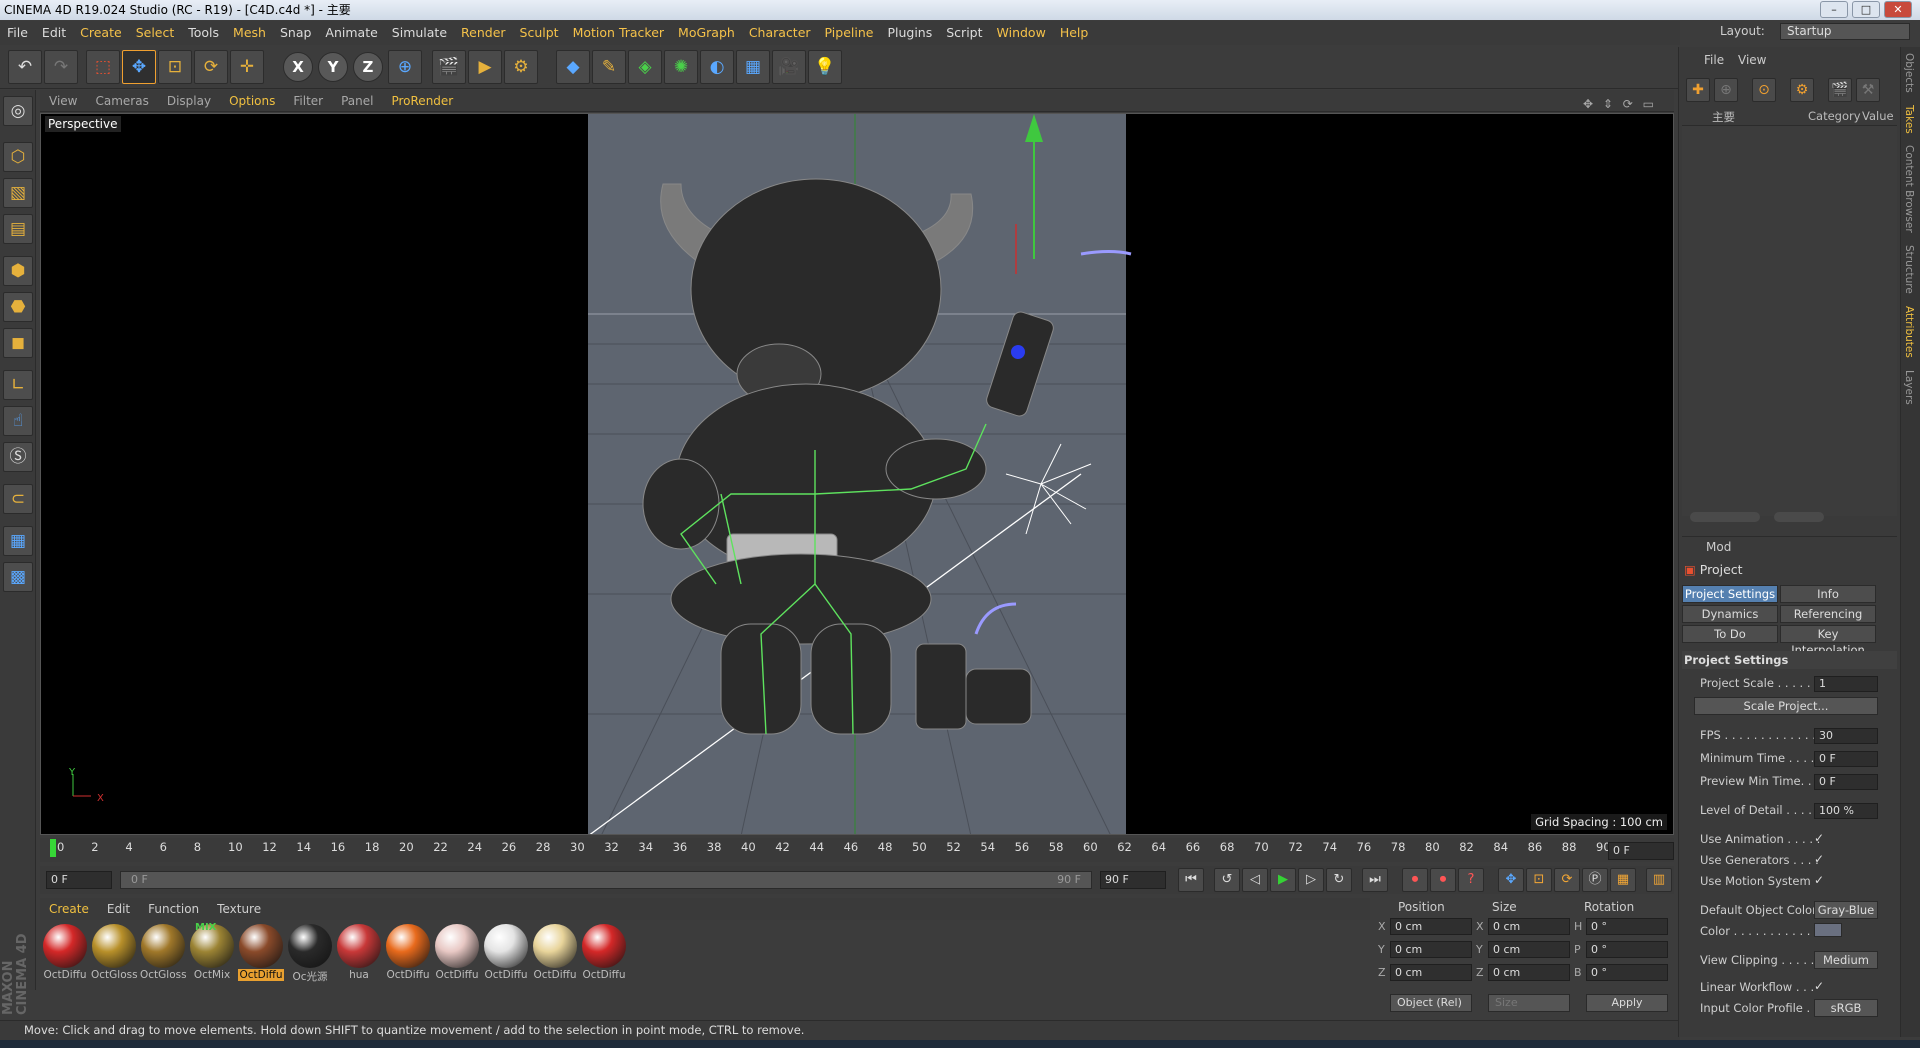 The height and width of the screenshot is (1048, 1920). I want to click on attr-tab-project-settings: Project Settings, so click(1730, 594).